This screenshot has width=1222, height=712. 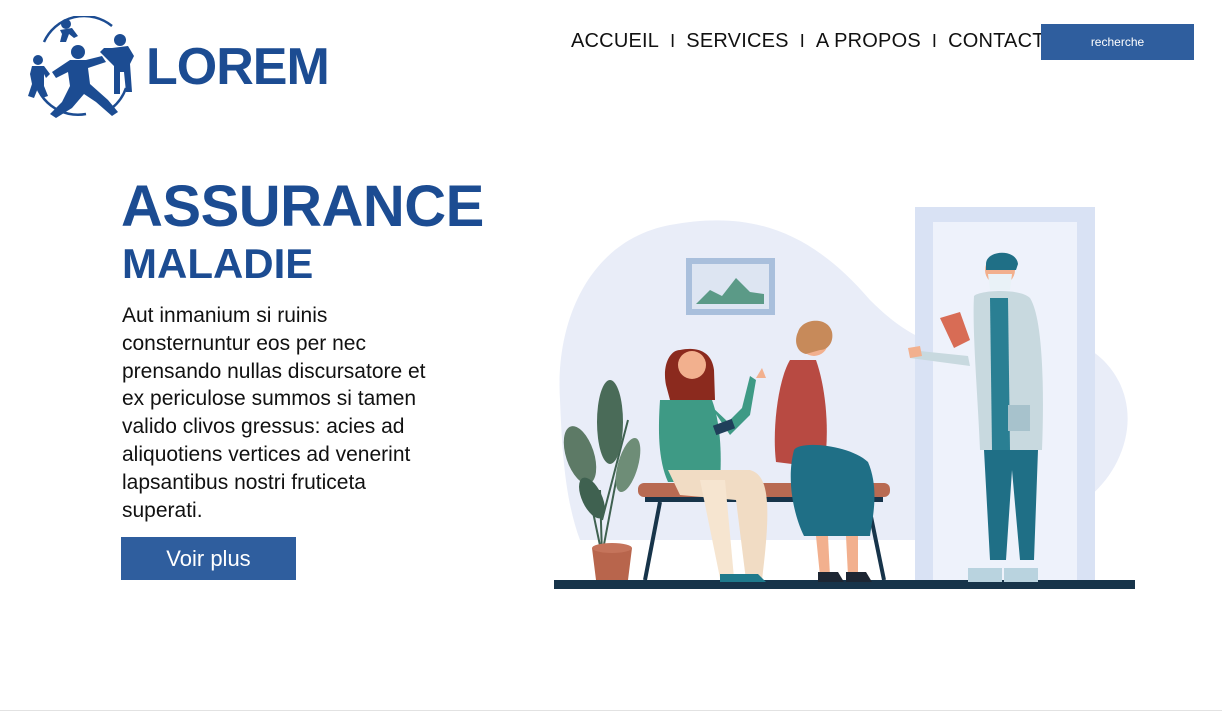 What do you see at coordinates (218, 263) in the screenshot?
I see `hero-subtitle: MALADIE` at bounding box center [218, 263].